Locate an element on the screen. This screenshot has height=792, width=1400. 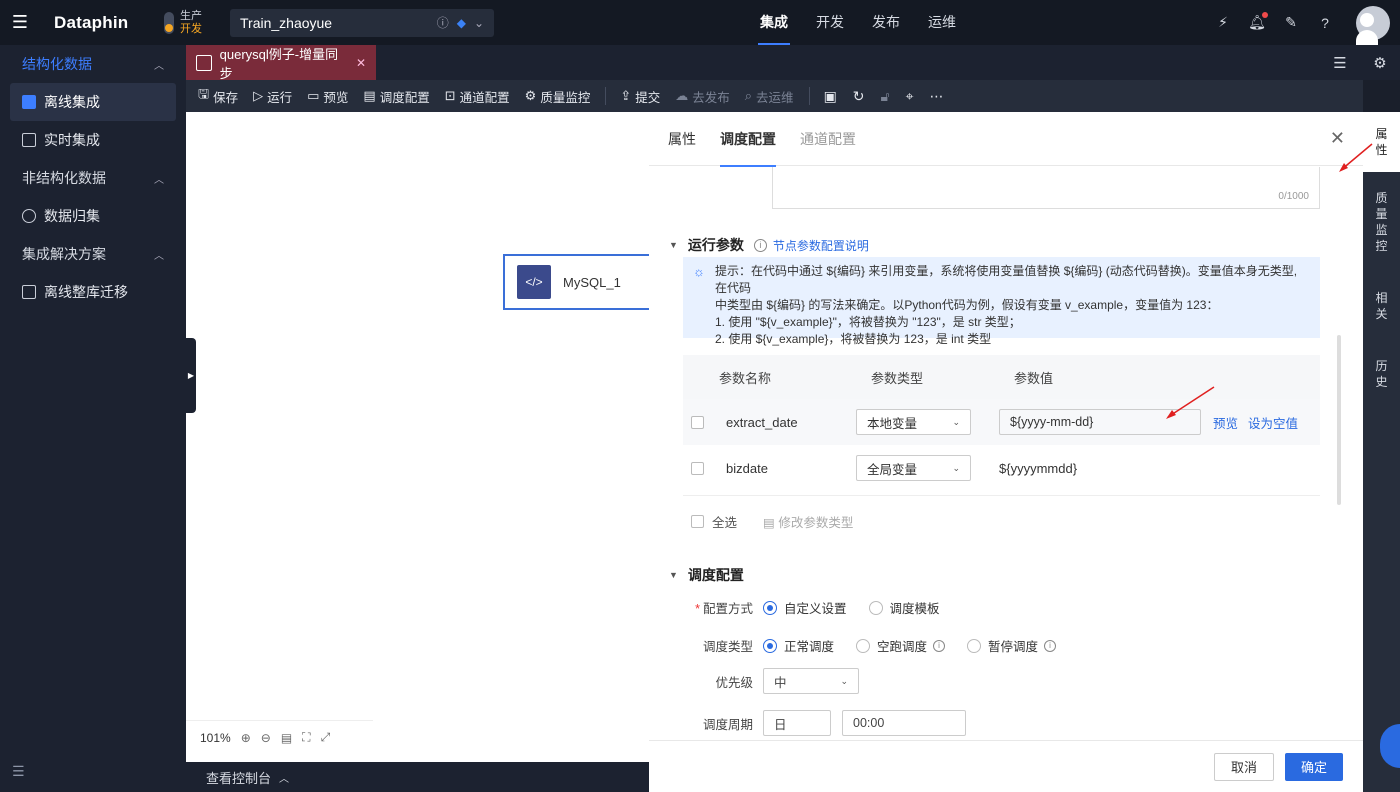
param-type-select: 全局变量 ⌄ is located at coordinates (913, 468).